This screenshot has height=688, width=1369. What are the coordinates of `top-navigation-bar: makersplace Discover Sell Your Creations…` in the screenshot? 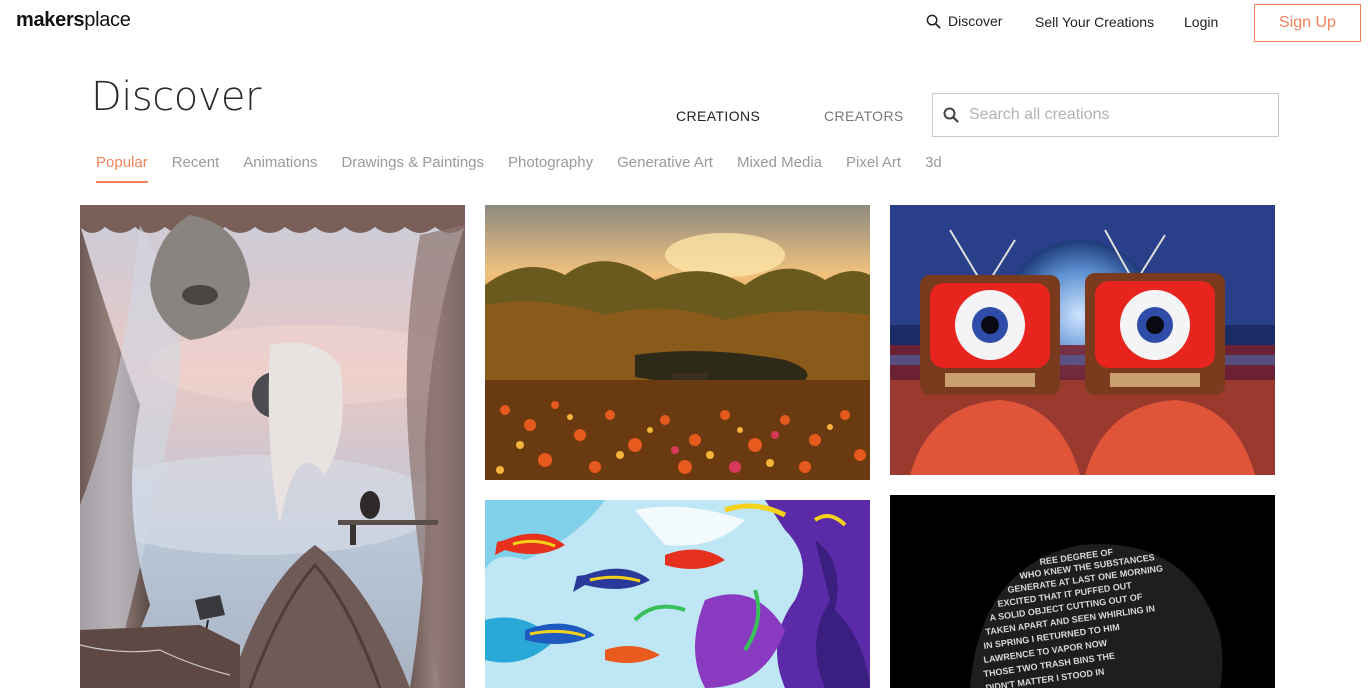 It's located at (684, 23).